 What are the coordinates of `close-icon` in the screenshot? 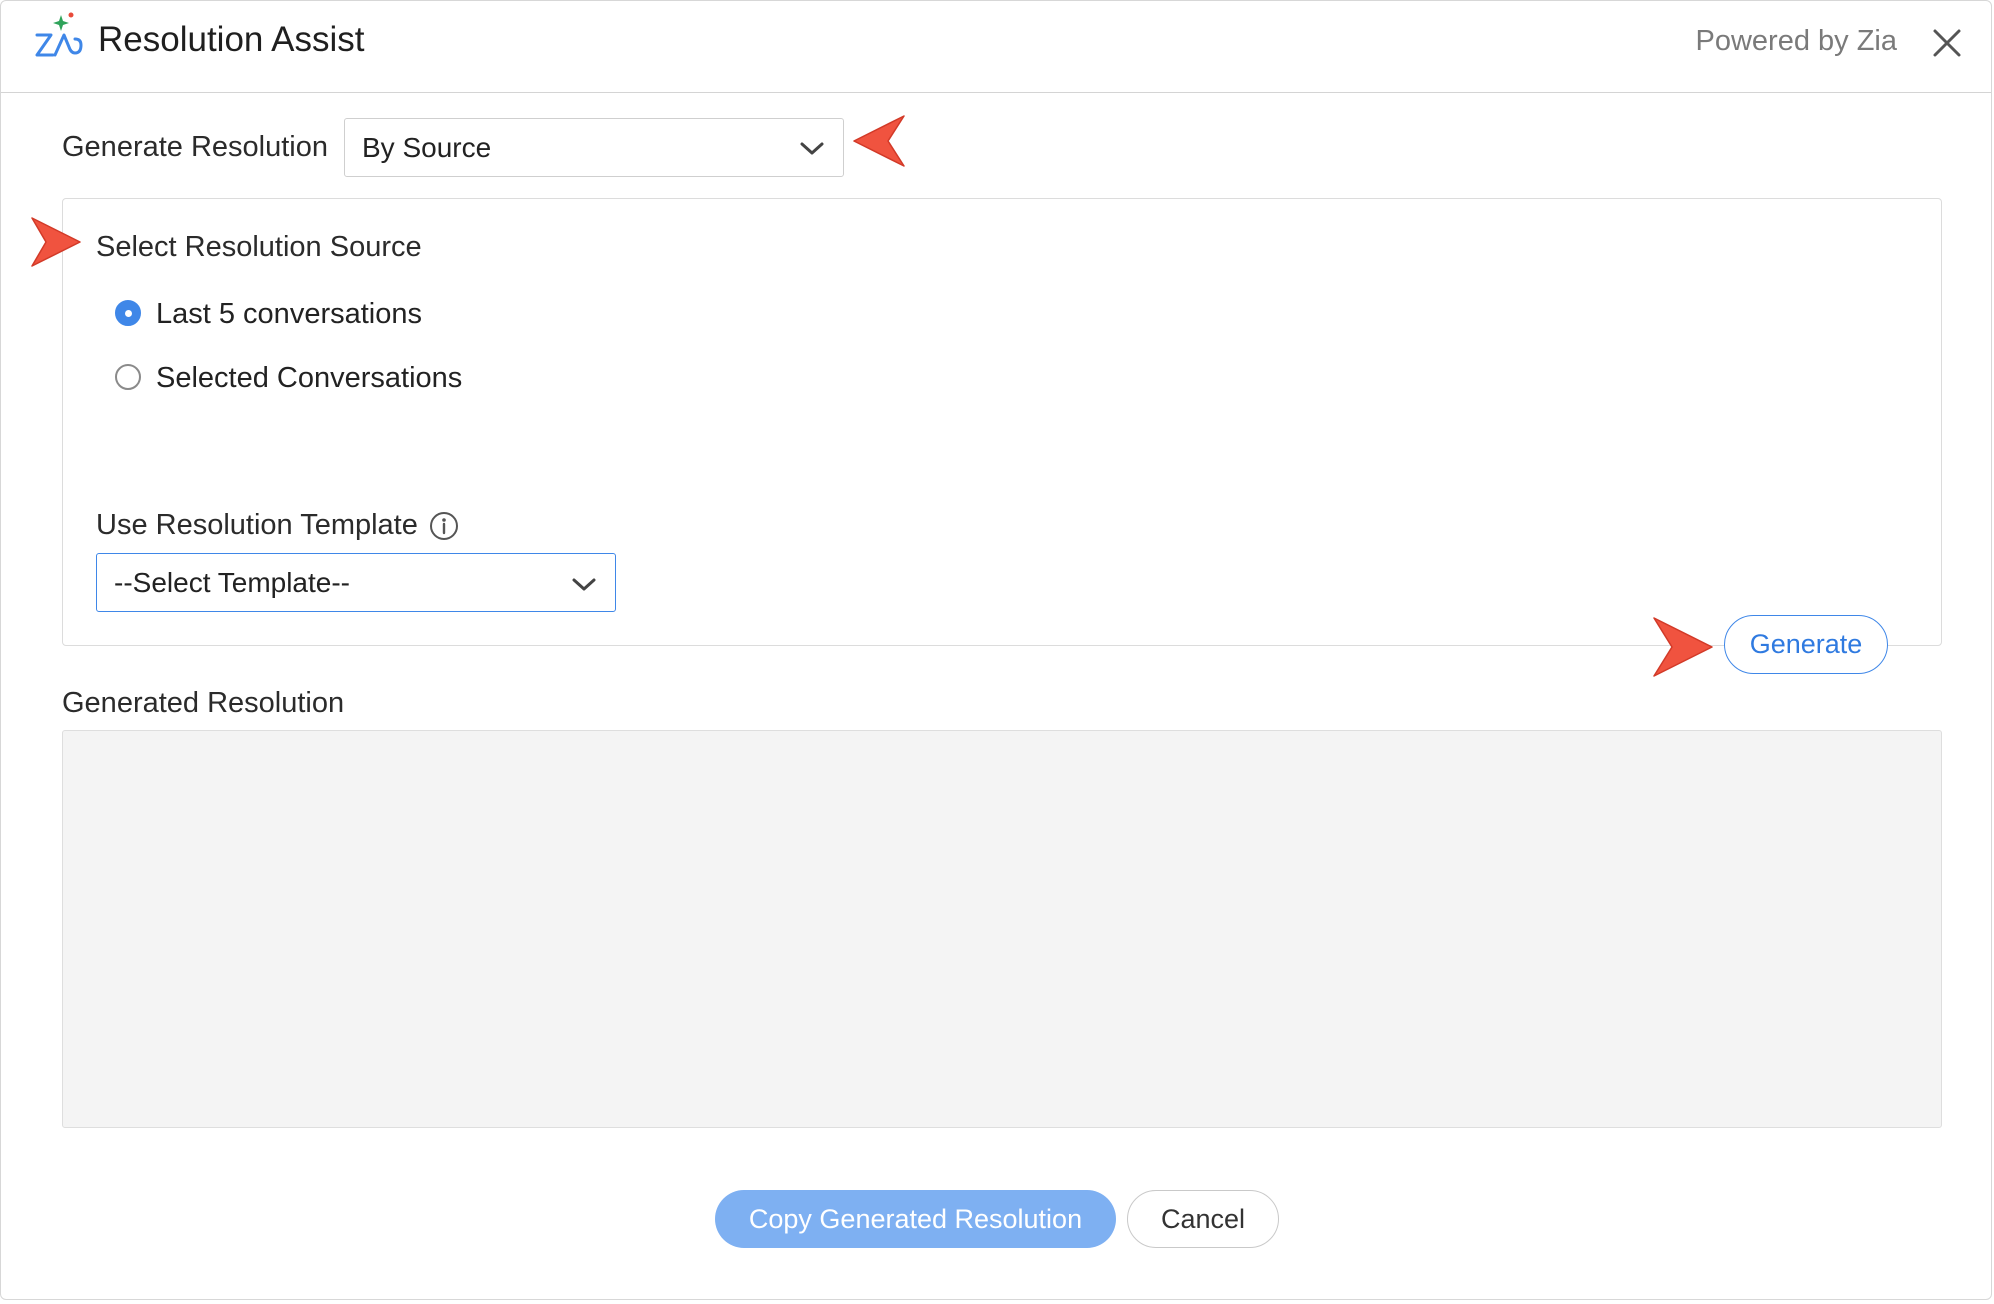 It's located at (1947, 43).